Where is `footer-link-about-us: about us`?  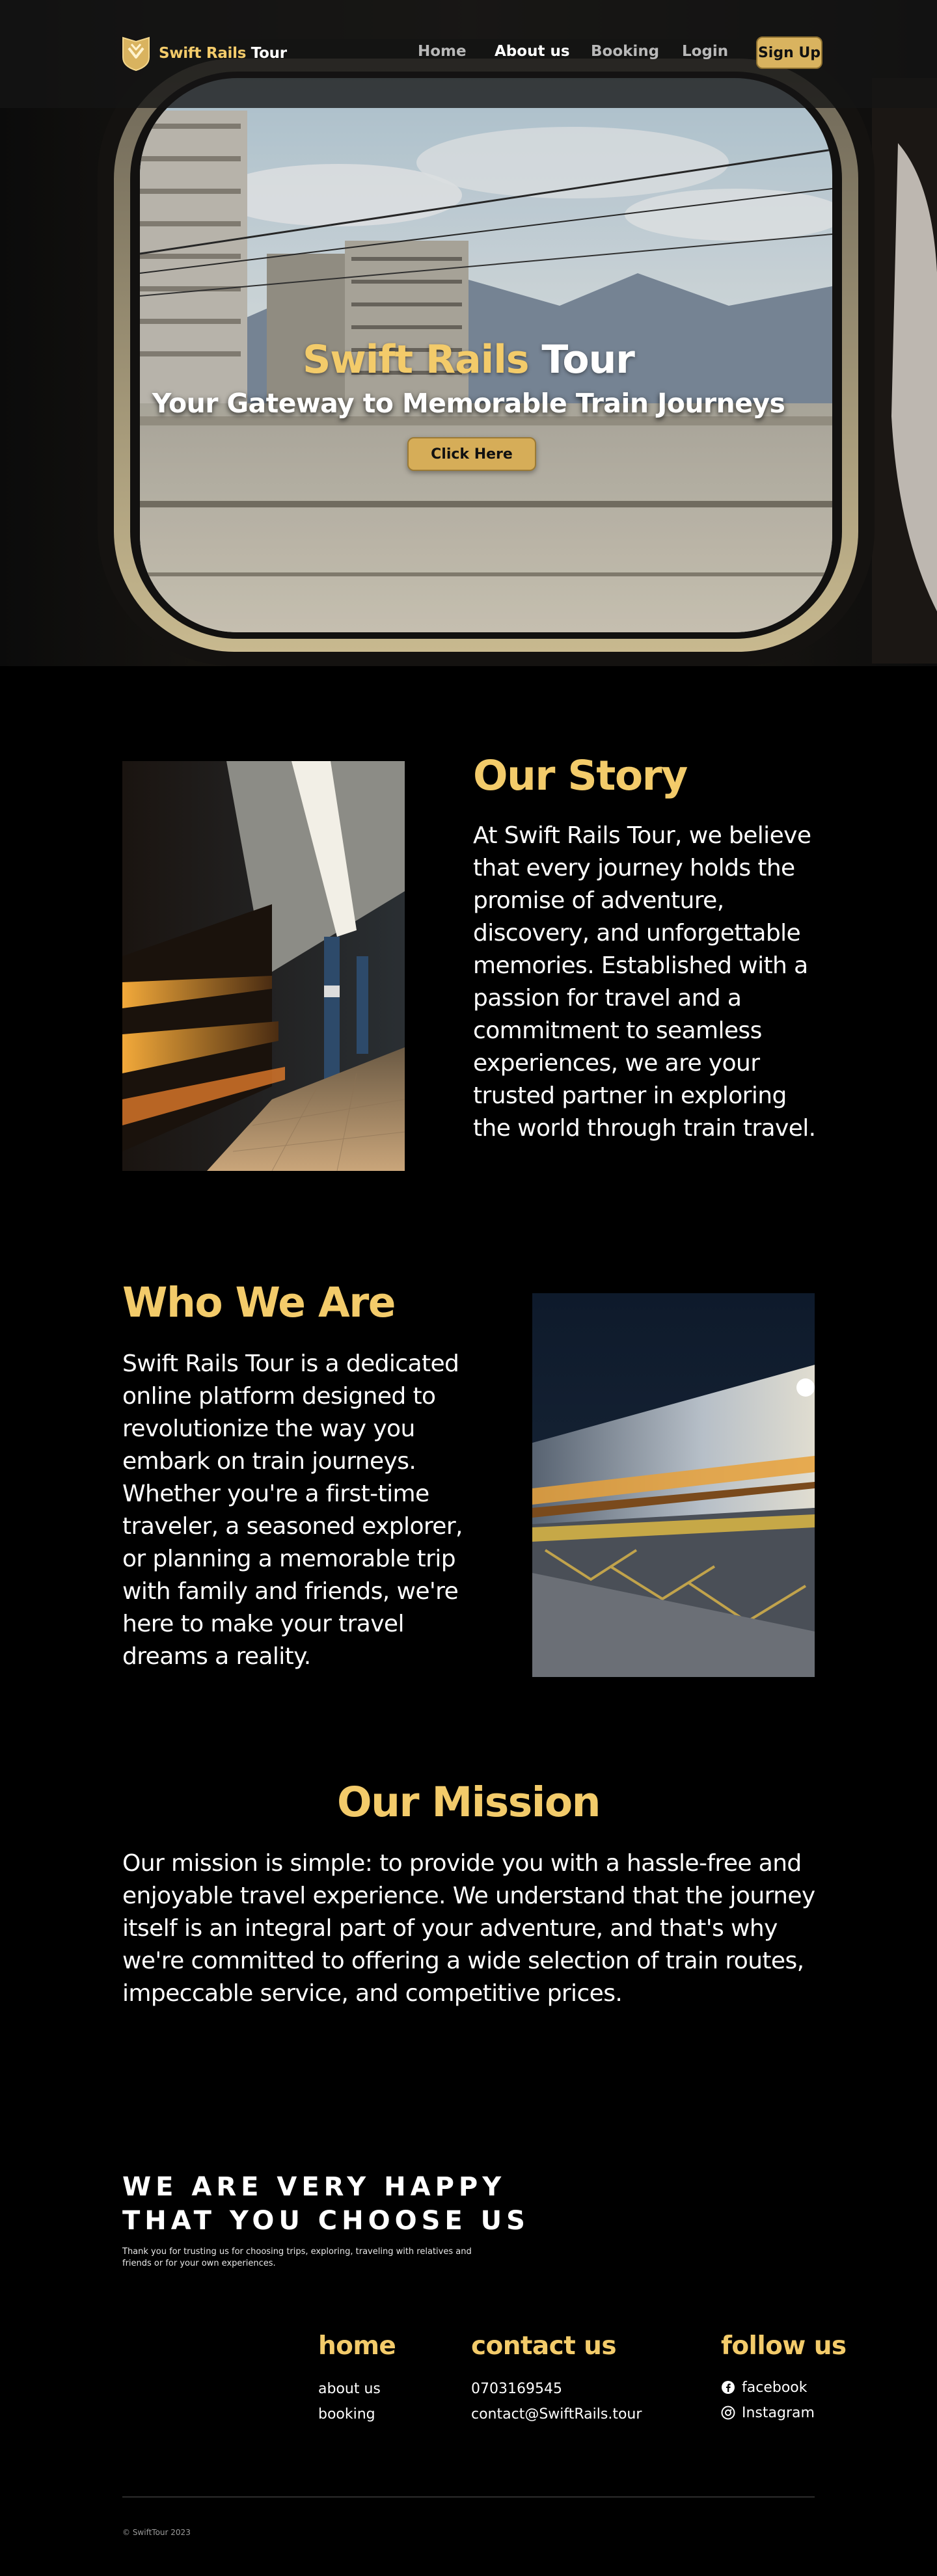 footer-link-about-us: about us is located at coordinates (350, 2389).